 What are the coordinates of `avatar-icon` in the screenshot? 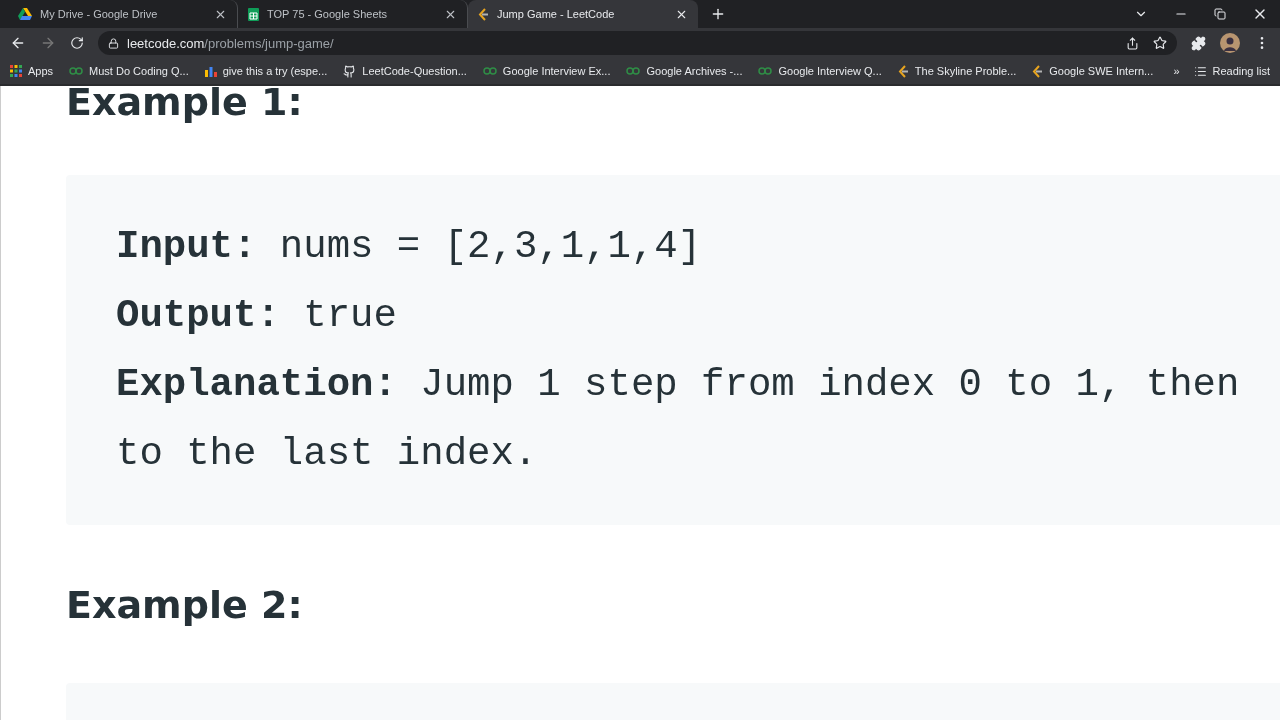 It's located at (1230, 43).